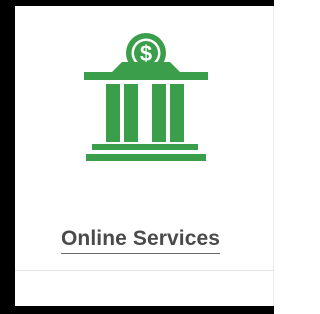 Image resolution: width=320 pixels, height=314 pixels. I want to click on card-divider, so click(144, 270).